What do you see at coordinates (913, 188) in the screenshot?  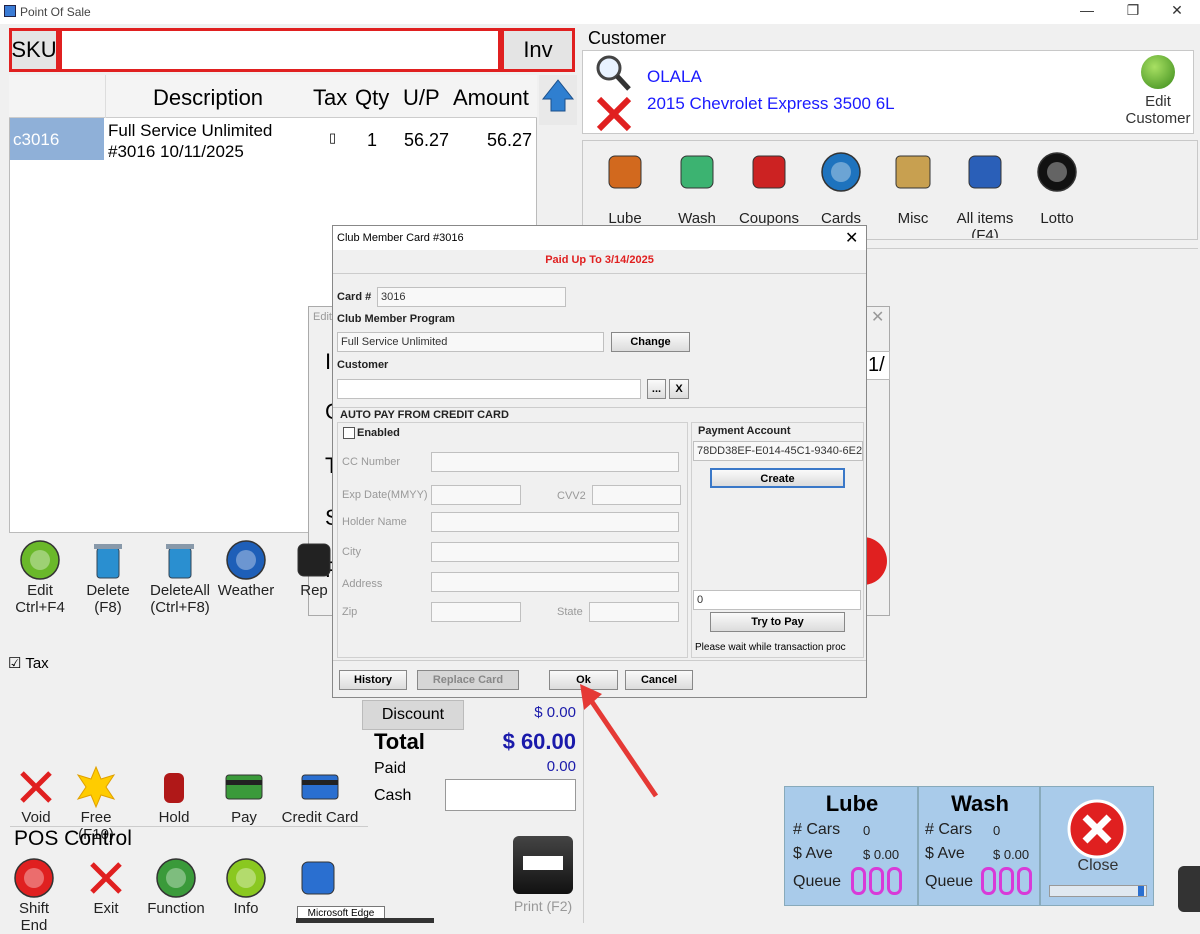 I see `category-misc: Misc` at bounding box center [913, 188].